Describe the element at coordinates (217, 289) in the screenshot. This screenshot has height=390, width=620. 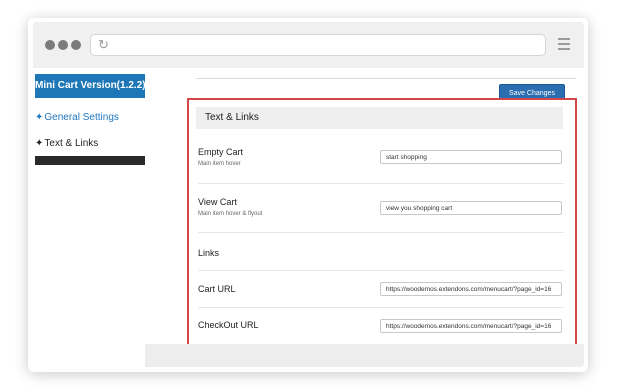
I see `cart-url-label: Cart URL` at that location.